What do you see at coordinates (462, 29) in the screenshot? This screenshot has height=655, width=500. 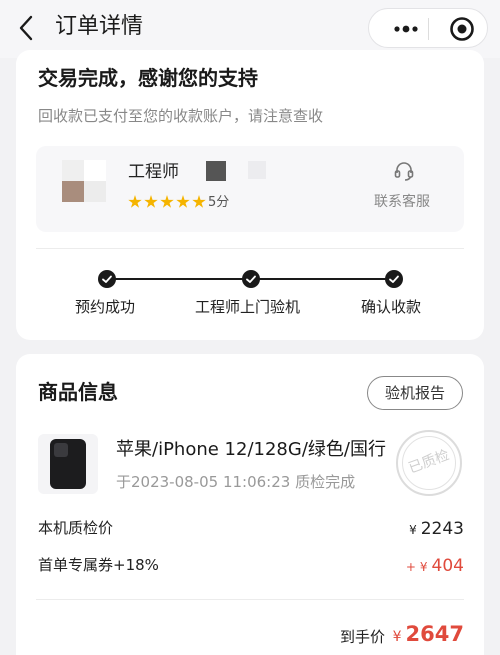 I see `target-icon` at bounding box center [462, 29].